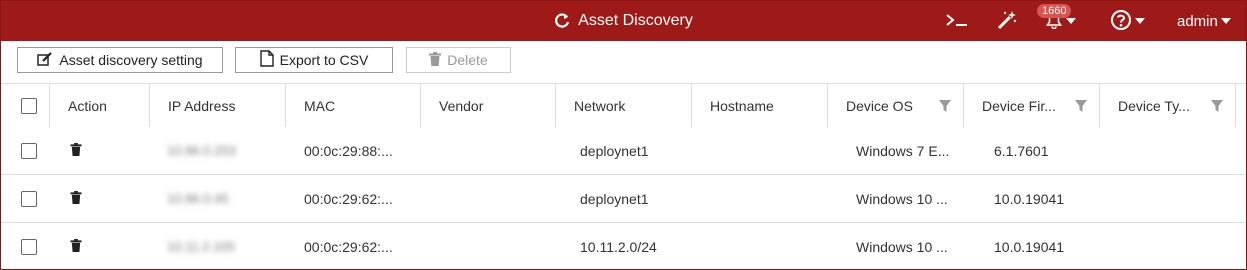 This screenshot has height=270, width=1247. I want to click on column-header-vendor: Vendor, so click(487, 105).